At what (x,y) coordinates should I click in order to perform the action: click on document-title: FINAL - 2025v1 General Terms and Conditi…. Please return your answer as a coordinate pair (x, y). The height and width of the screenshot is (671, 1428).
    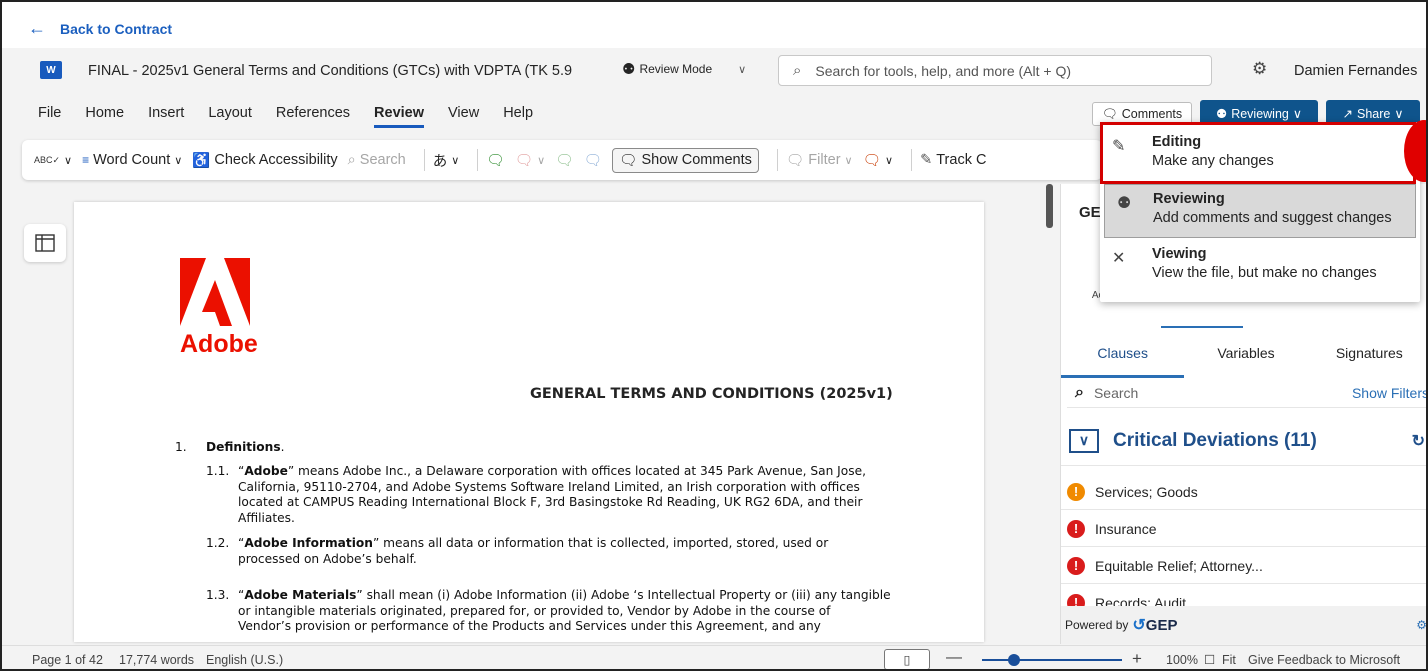
    Looking at the image, I should click on (330, 71).